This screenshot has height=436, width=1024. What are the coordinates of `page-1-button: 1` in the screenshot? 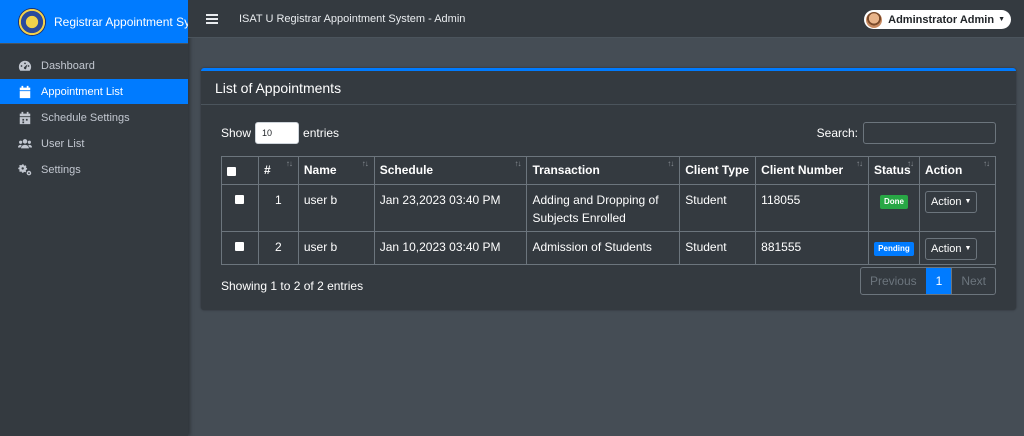 It's located at (938, 281).